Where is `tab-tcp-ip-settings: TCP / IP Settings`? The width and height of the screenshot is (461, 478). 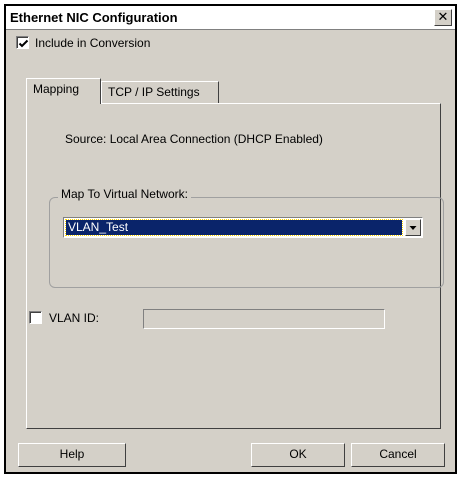 tab-tcp-ip-settings: TCP / IP Settings is located at coordinates (160, 92).